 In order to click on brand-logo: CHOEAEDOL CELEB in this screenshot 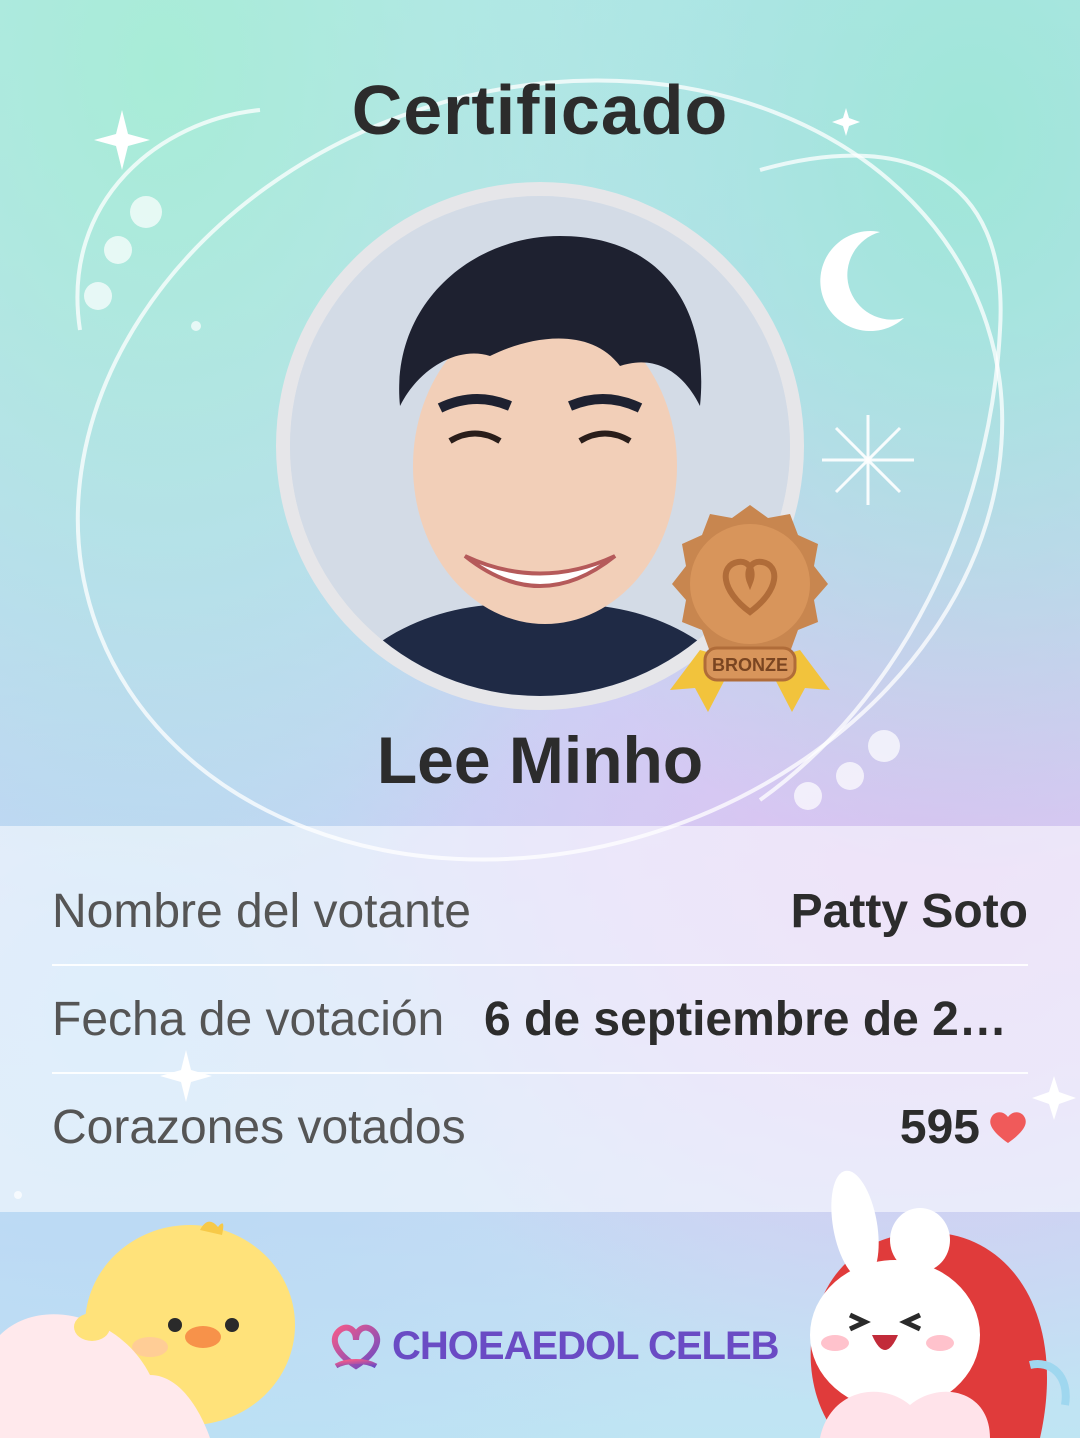, I will do `click(553, 1346)`.